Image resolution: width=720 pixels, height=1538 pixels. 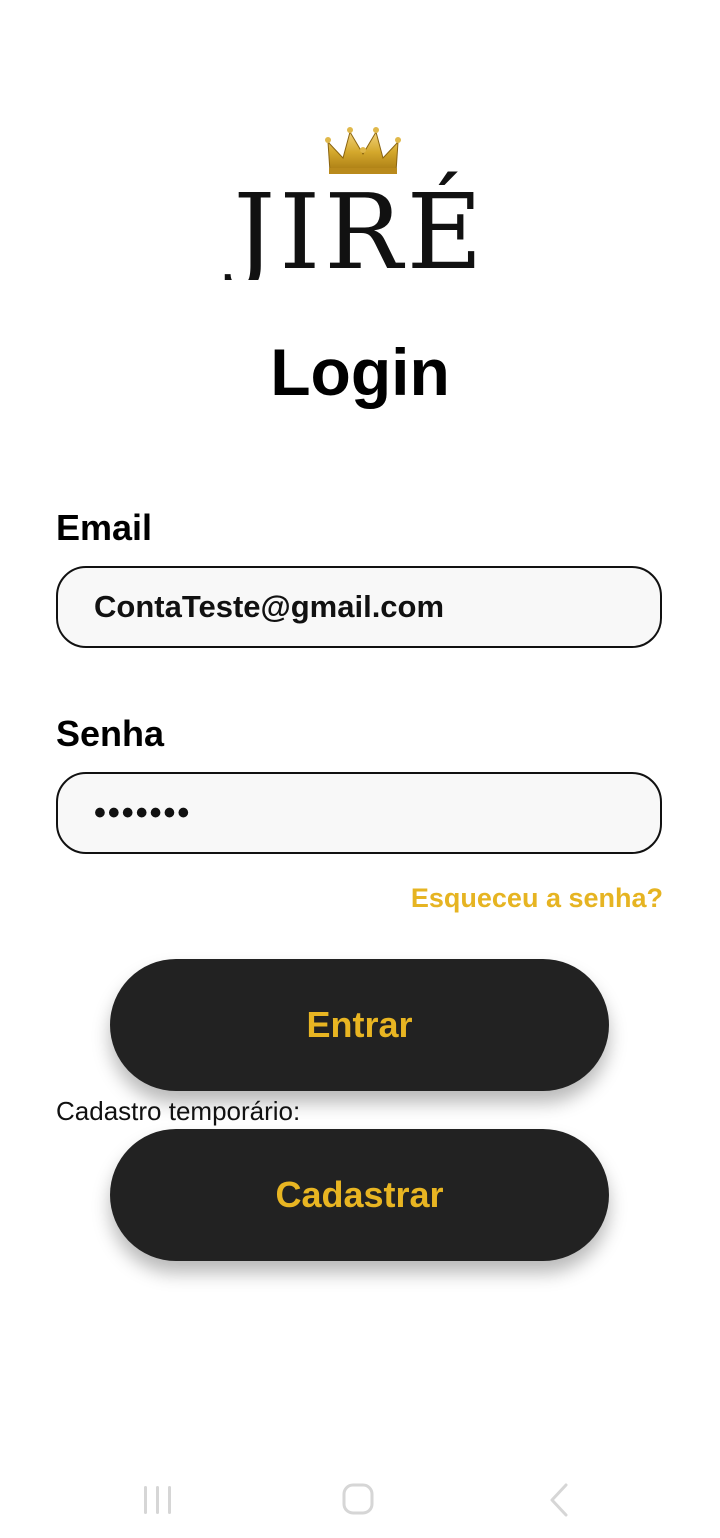 I want to click on system-navigation-bar, so click(x=360, y=1499).